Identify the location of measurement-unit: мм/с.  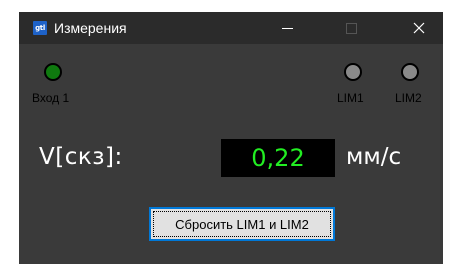
(374, 157).